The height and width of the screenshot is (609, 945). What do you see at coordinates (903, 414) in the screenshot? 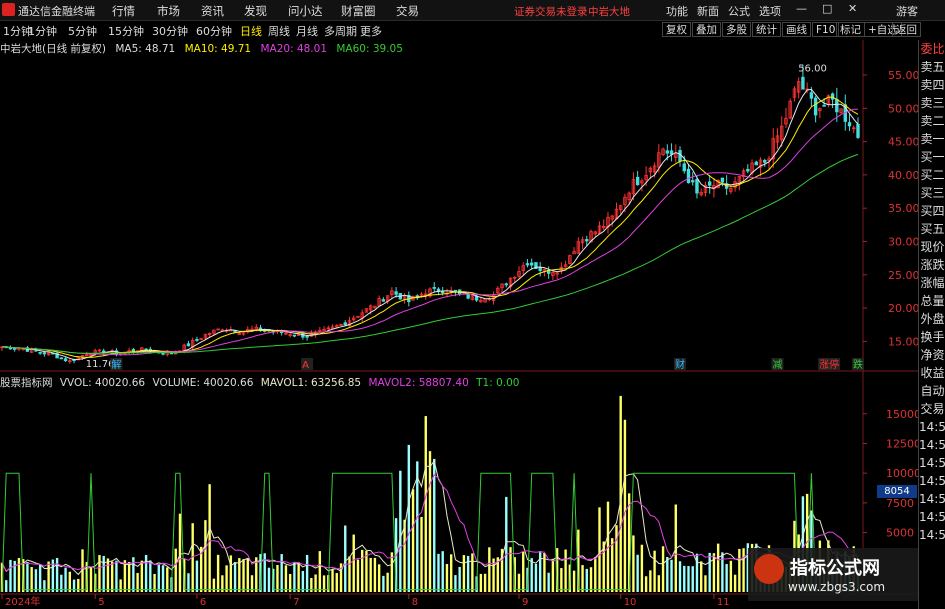
I see `vol-tick-label: 15000` at bounding box center [903, 414].